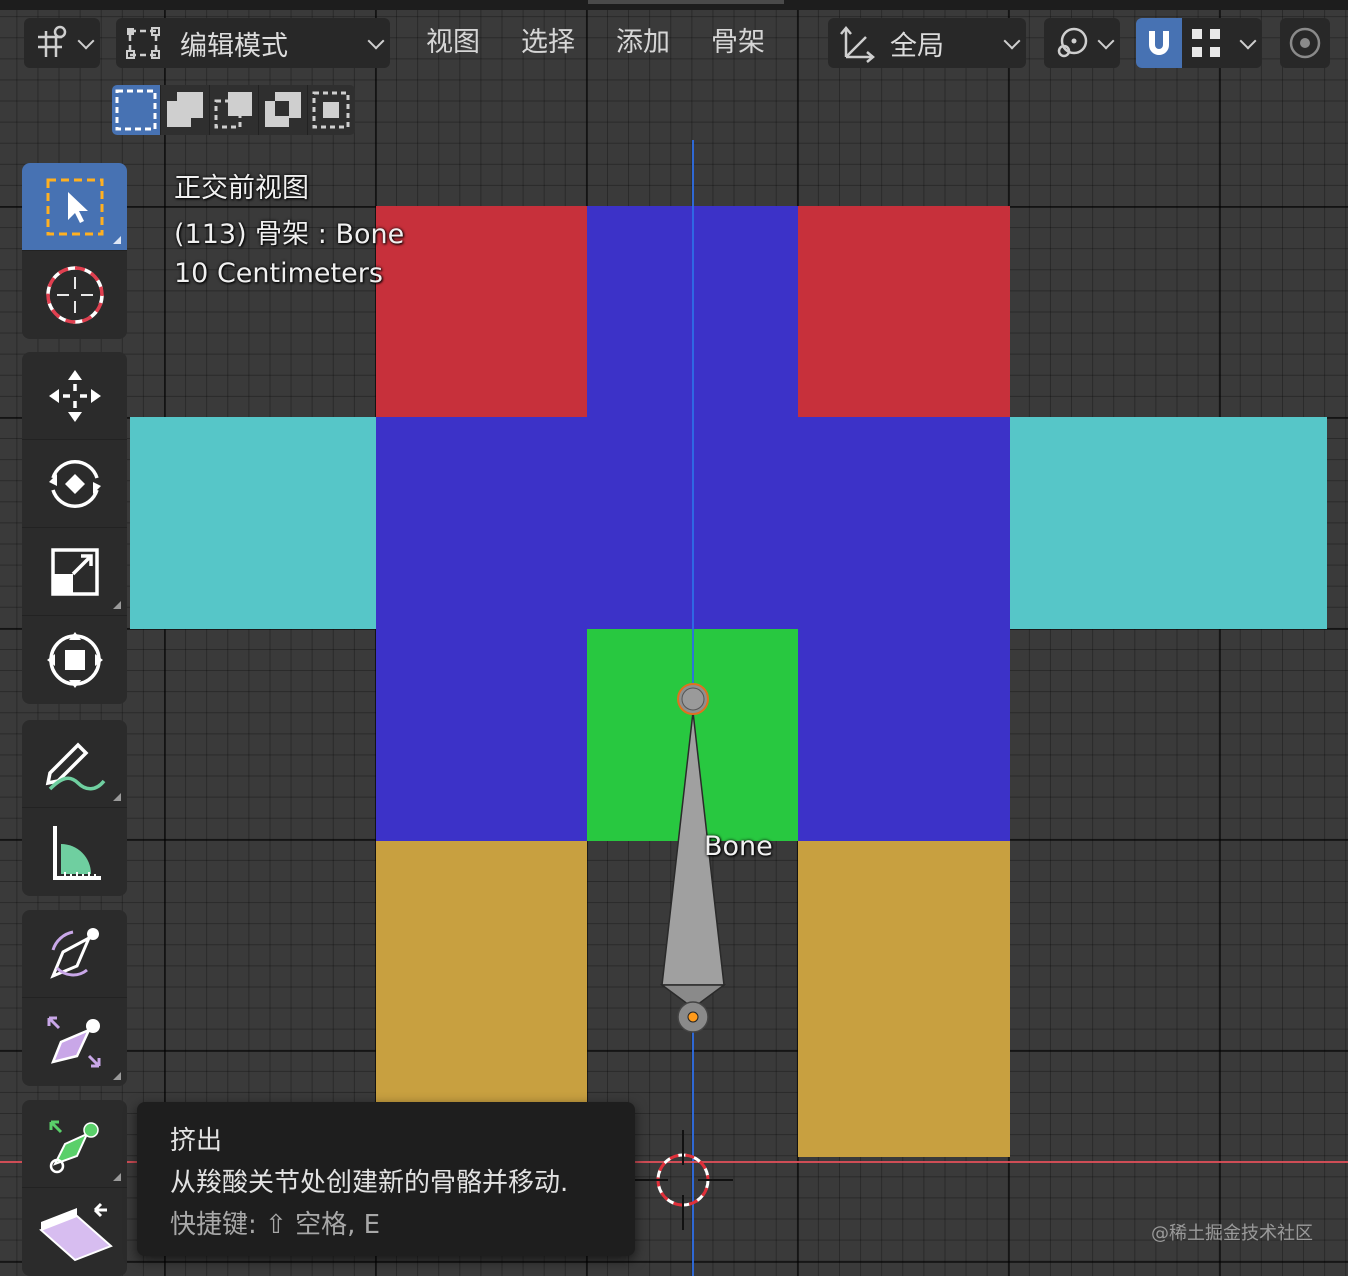 Image resolution: width=1348 pixels, height=1276 pixels. Describe the element at coordinates (917, 46) in the screenshot. I see `orientation-label: 全局` at that location.